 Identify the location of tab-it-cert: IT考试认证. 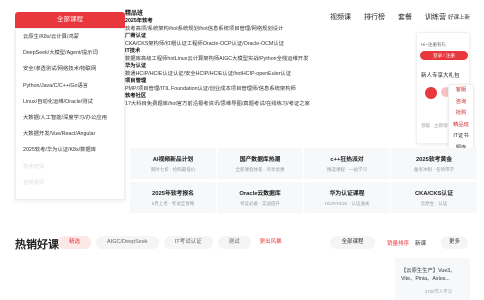
(188, 242).